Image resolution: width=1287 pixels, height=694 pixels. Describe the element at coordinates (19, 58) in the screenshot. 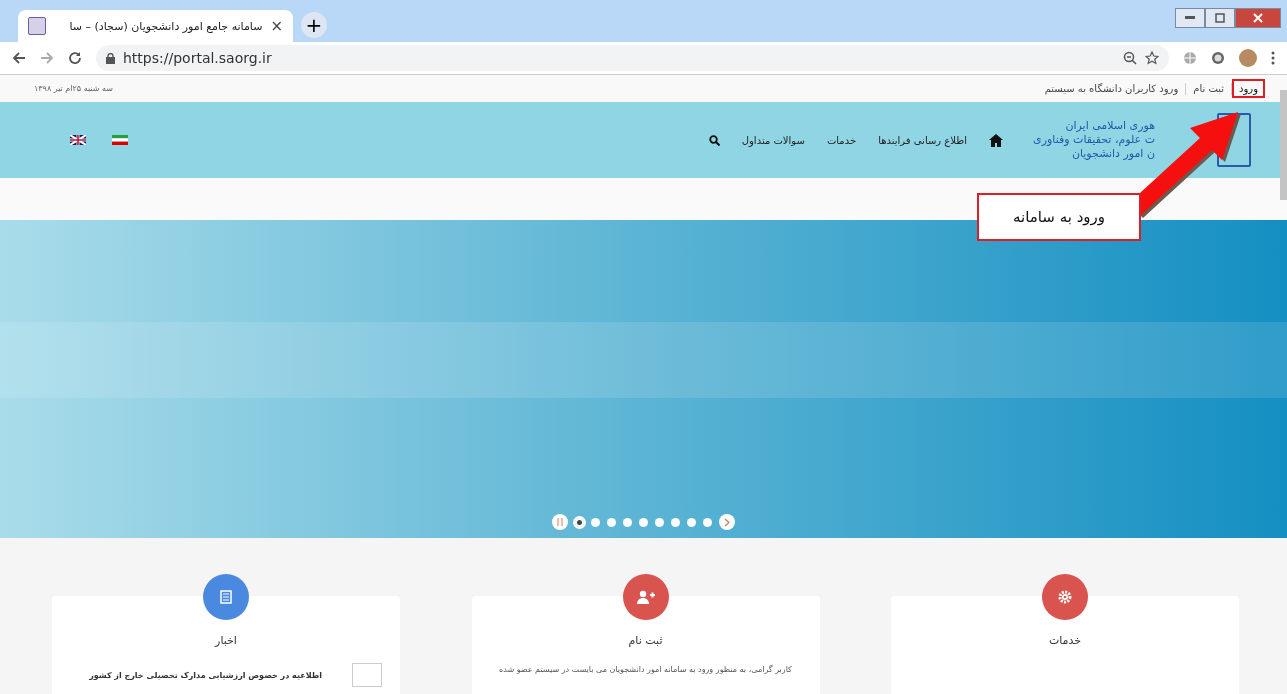

I see `back-icon` at that location.